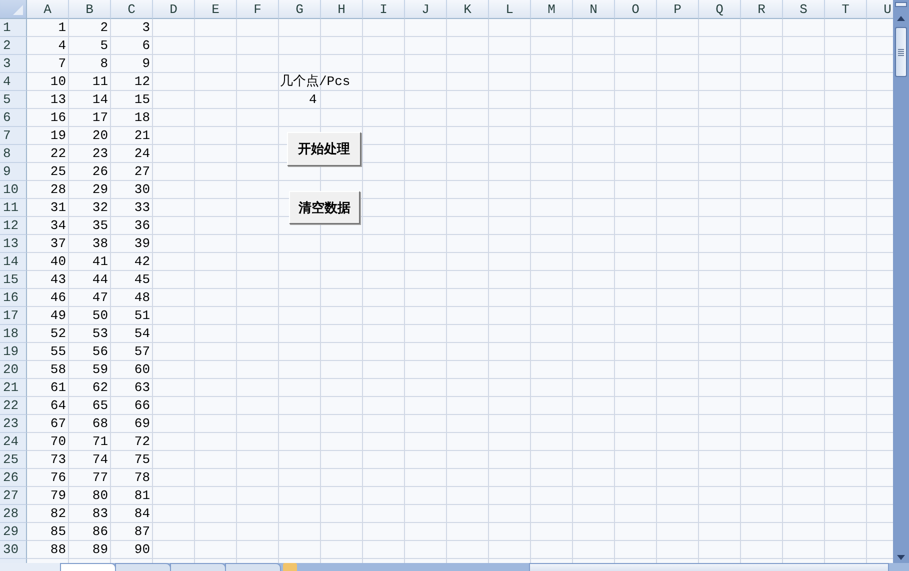 The width and height of the screenshot is (909, 571). Describe the element at coordinates (762, 9) in the screenshot. I see `column-header: R` at that location.